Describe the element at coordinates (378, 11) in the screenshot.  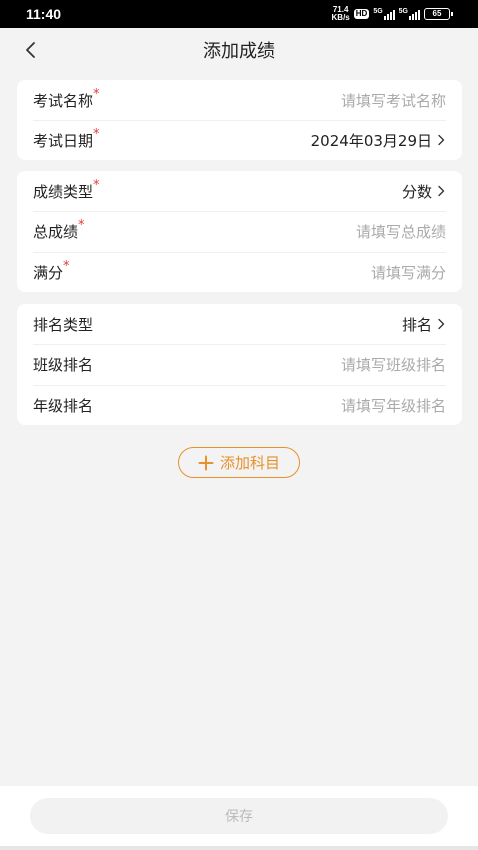
I see `sim1-label: 5G` at that location.